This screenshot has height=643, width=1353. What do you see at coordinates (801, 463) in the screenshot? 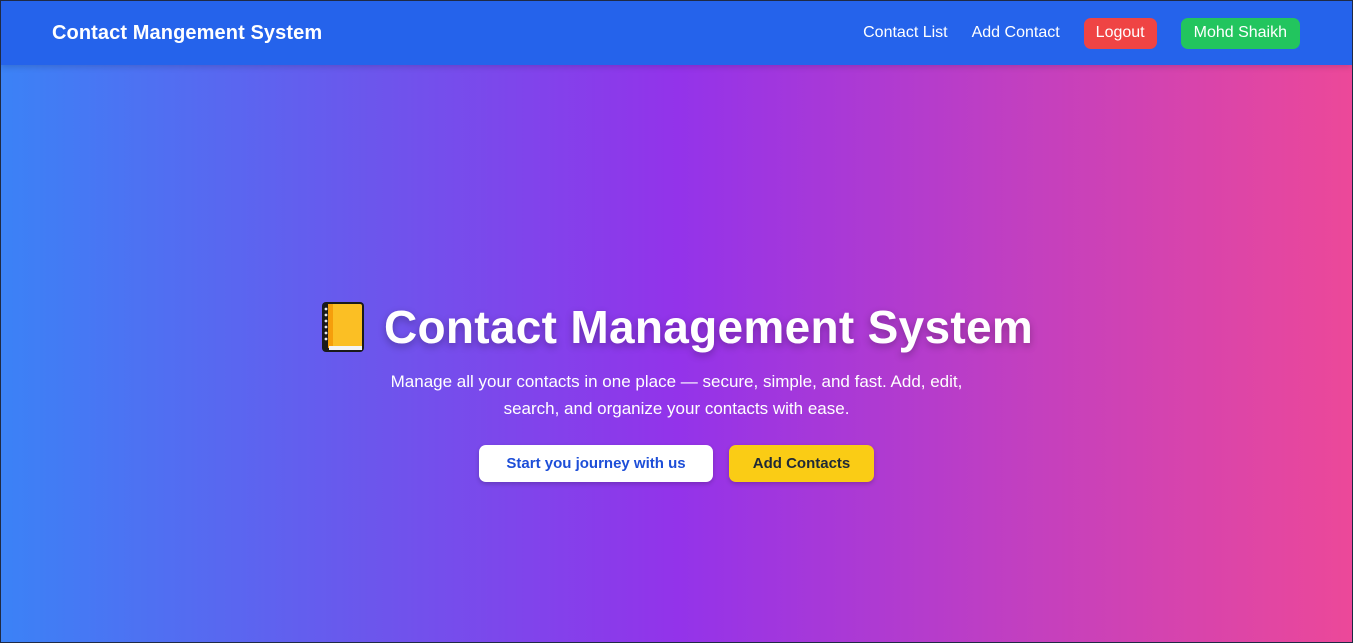
I see `add-contacts-button: Add Contacts` at bounding box center [801, 463].